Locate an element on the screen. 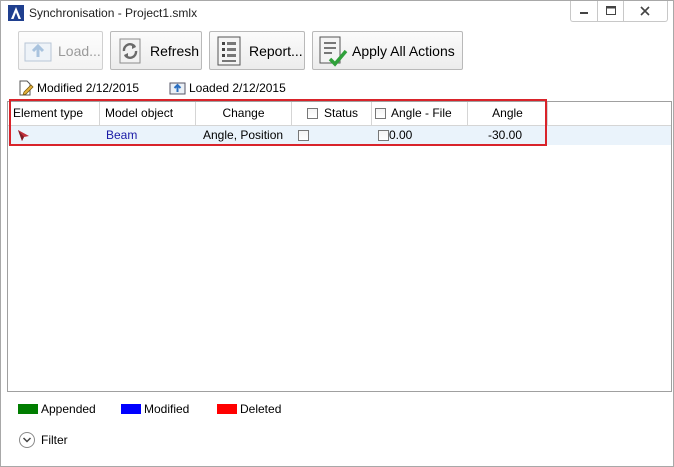  loaded-date: Loaded 2/12/2015 is located at coordinates (237, 88).